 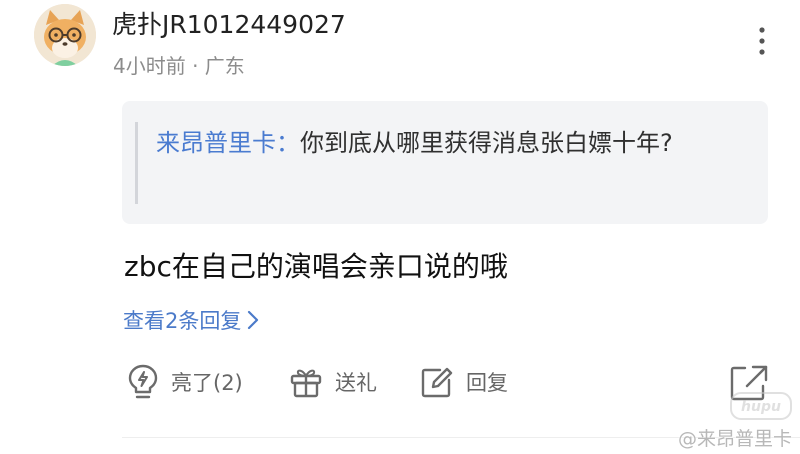 I want to click on comment-body: zbc在自己的演唱会亲口说的哦, so click(x=316, y=266).